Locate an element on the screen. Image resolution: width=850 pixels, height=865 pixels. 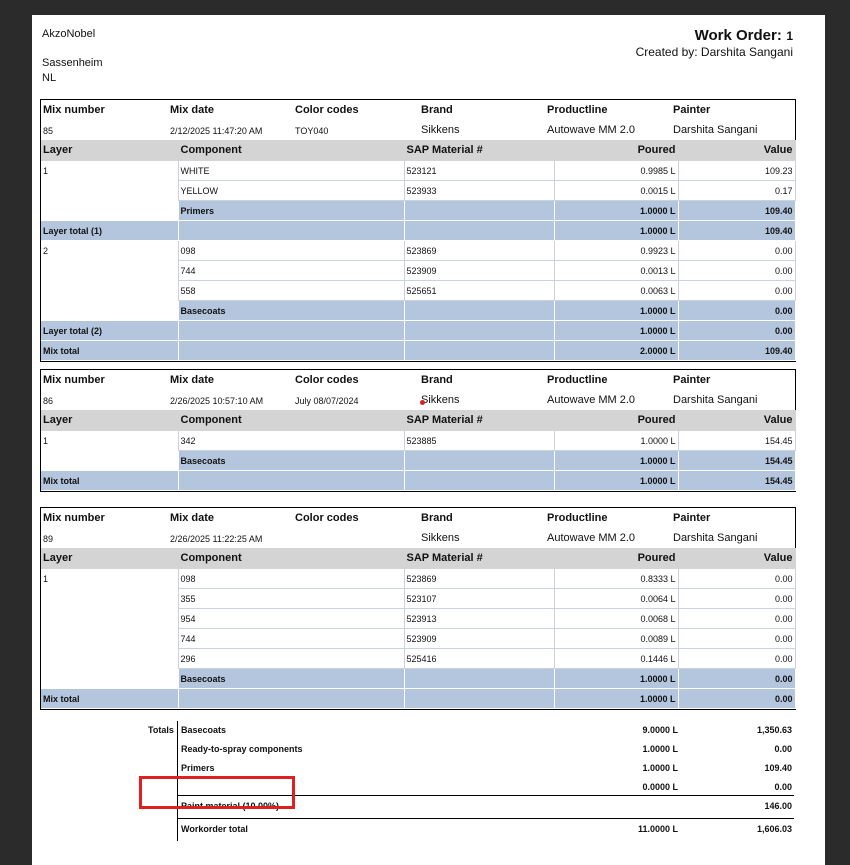
mix-header-value: 86 is located at coordinates (48, 401).